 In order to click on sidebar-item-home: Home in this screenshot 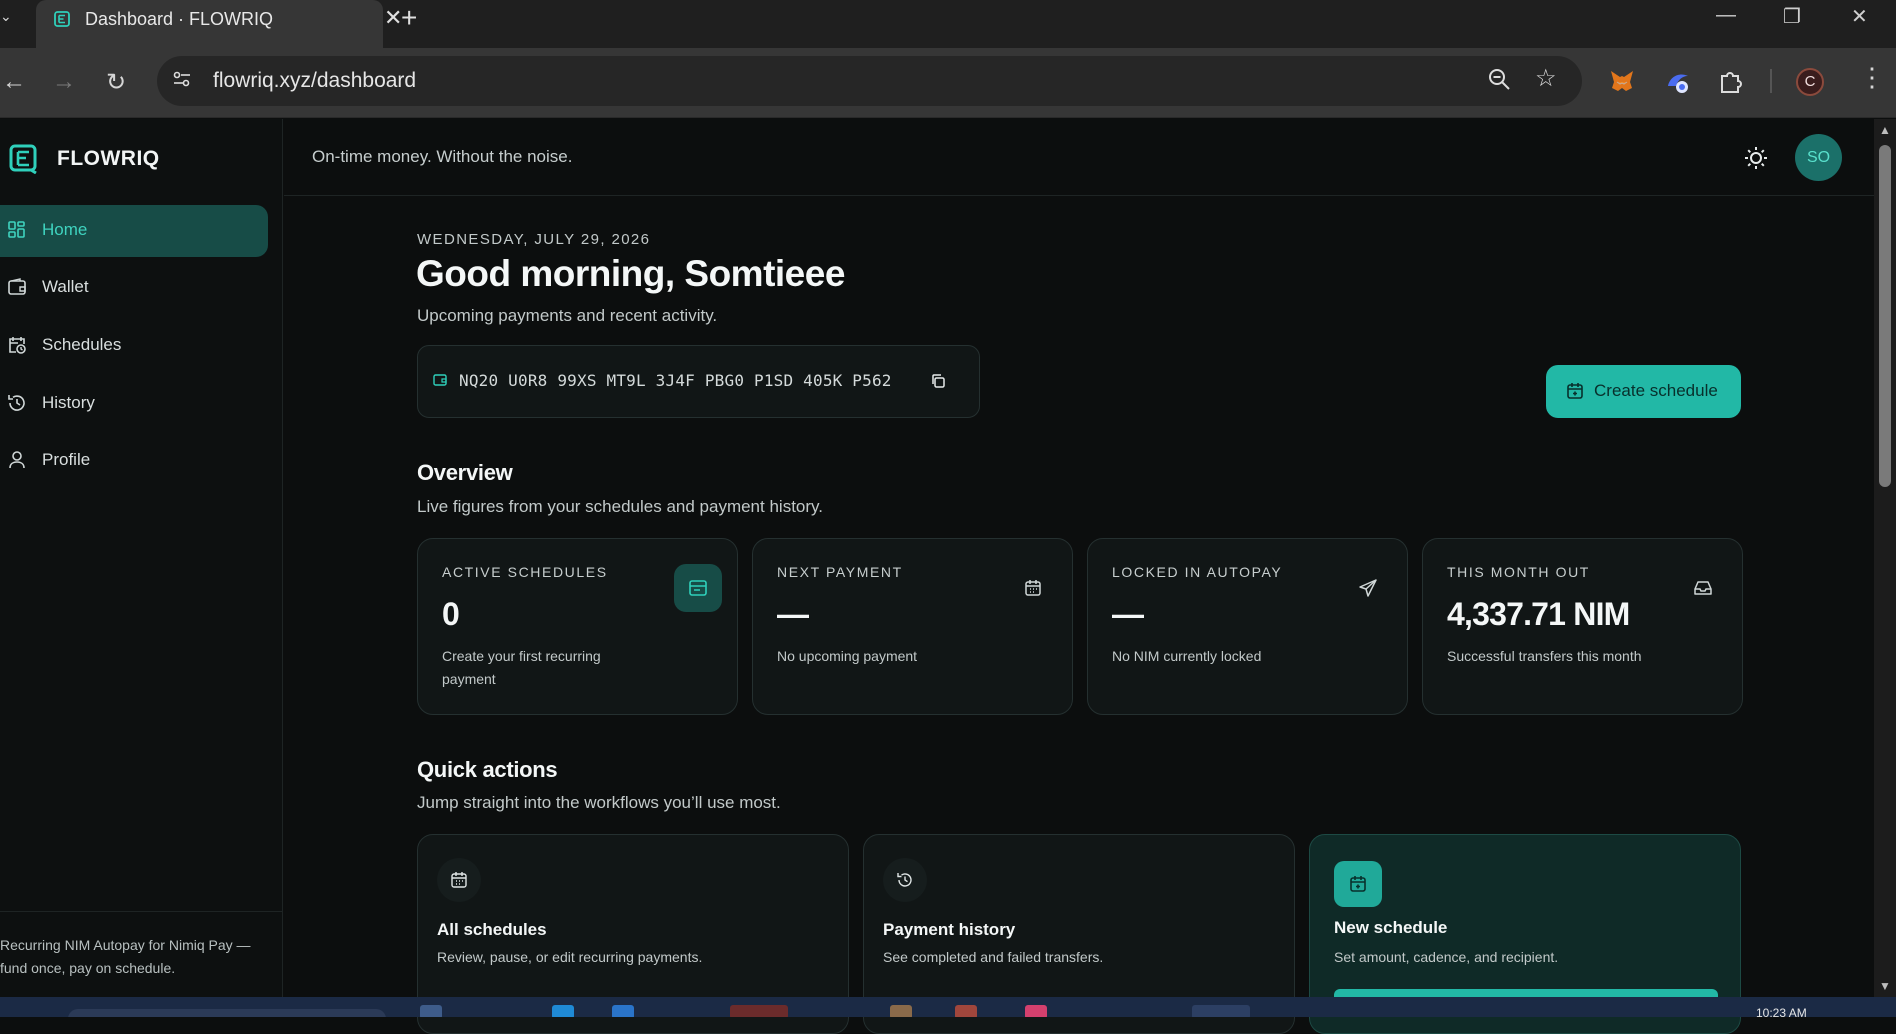, I will do `click(134, 231)`.